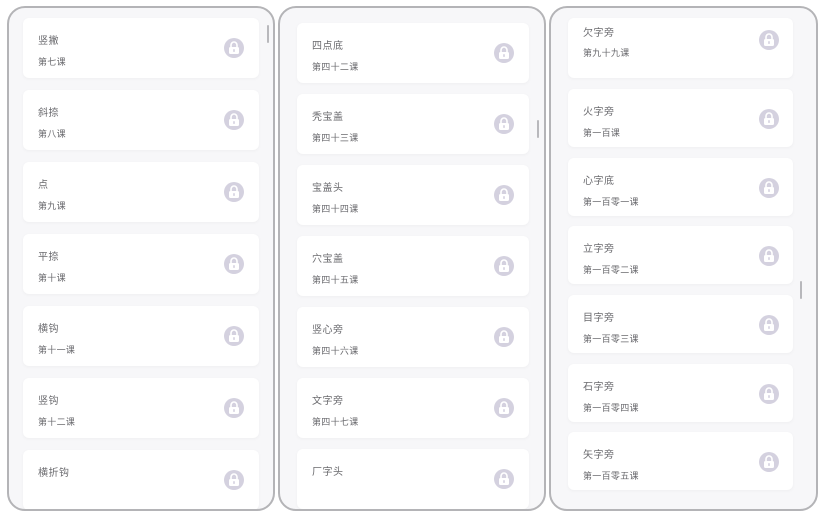  I want to click on lesson-name: 火字旁, so click(599, 112).